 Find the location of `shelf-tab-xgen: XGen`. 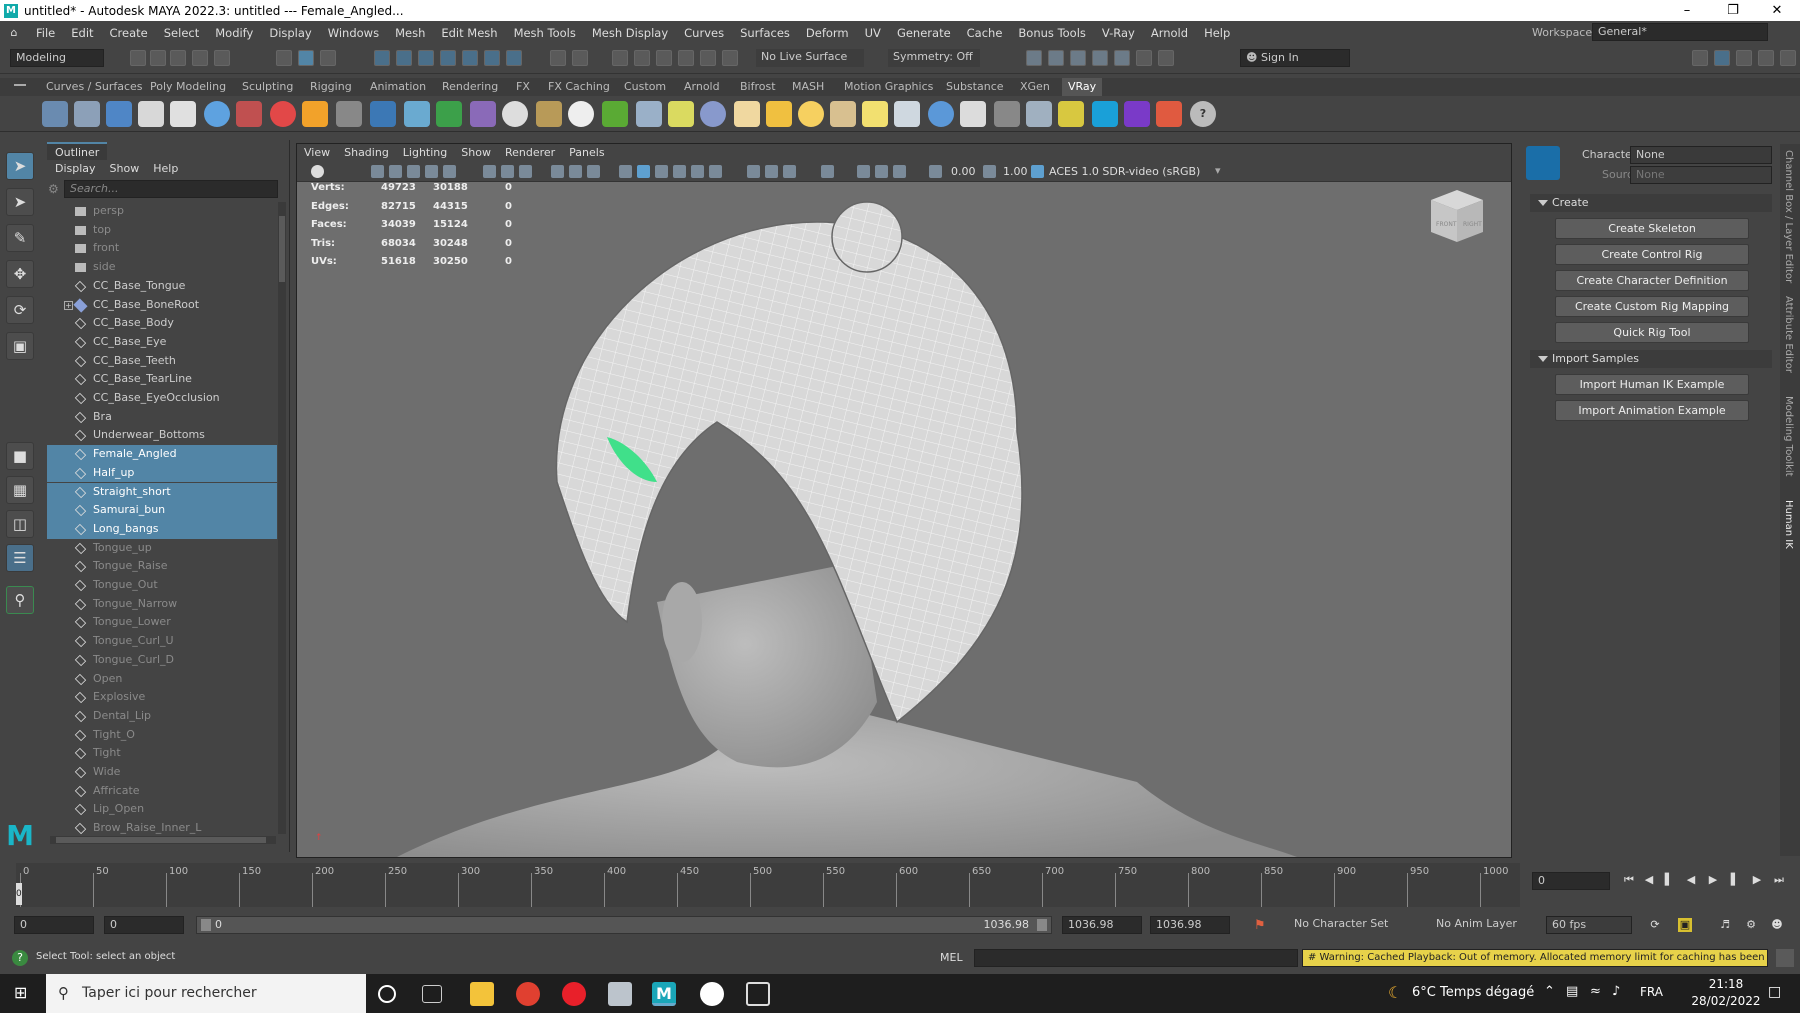

shelf-tab-xgen: XGen is located at coordinates (1035, 87).